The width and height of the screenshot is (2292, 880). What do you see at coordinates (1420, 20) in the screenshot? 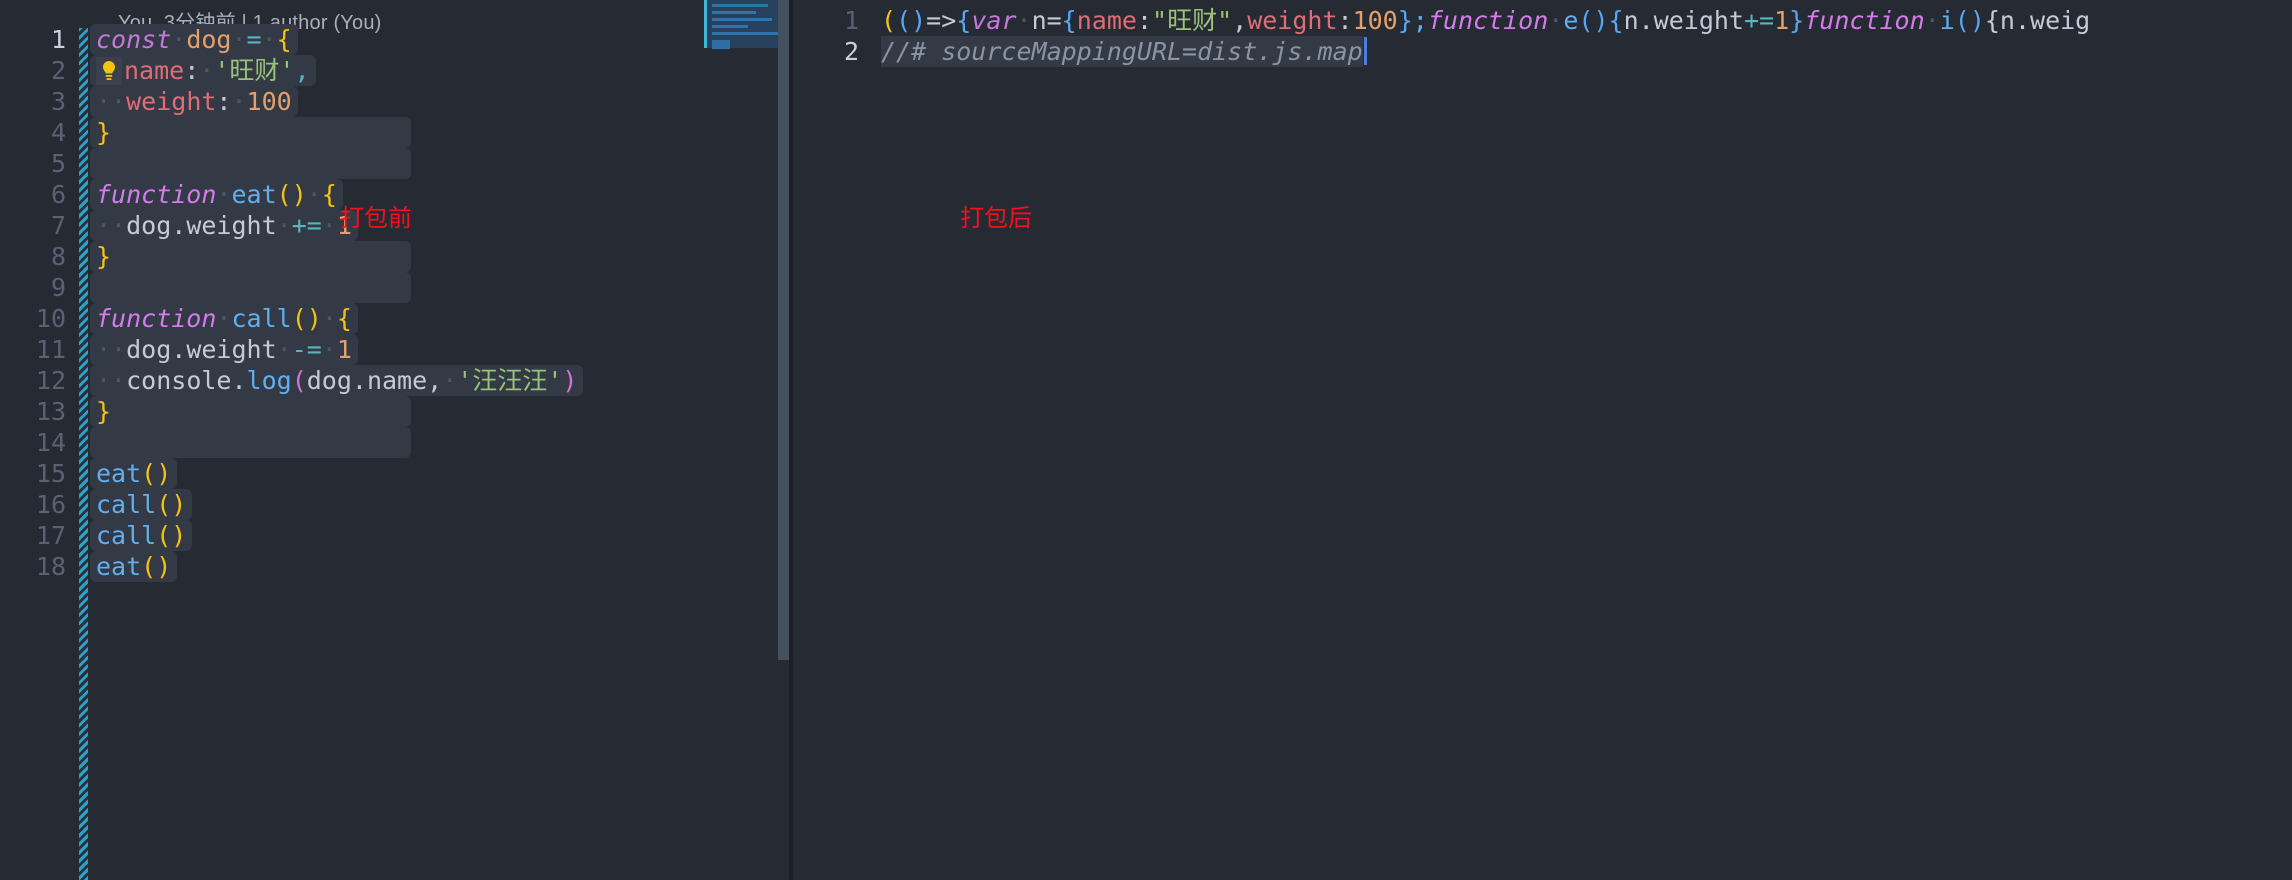
I see `token-semicolon: ;` at bounding box center [1420, 20].